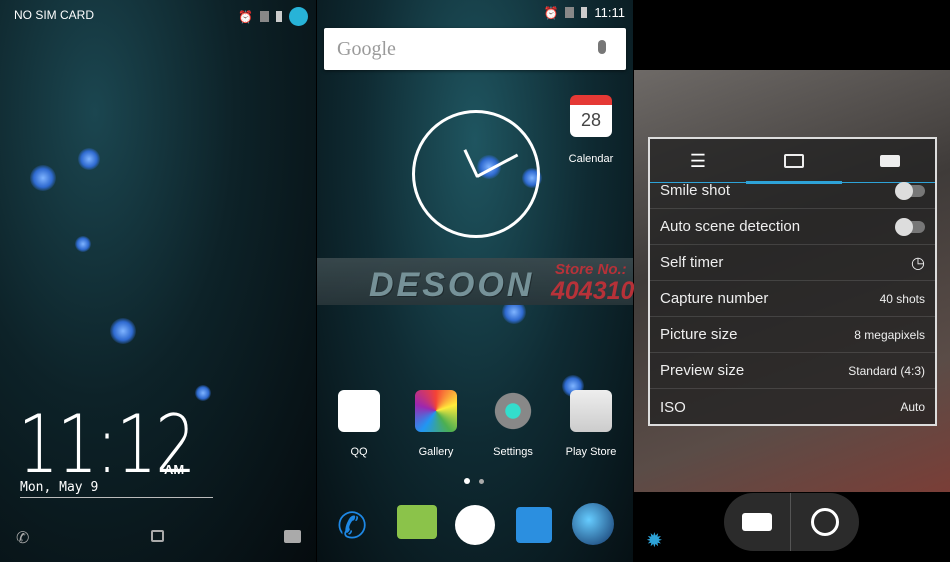  What do you see at coordinates (591, 452) in the screenshot?
I see `app-label: Play Store` at bounding box center [591, 452].